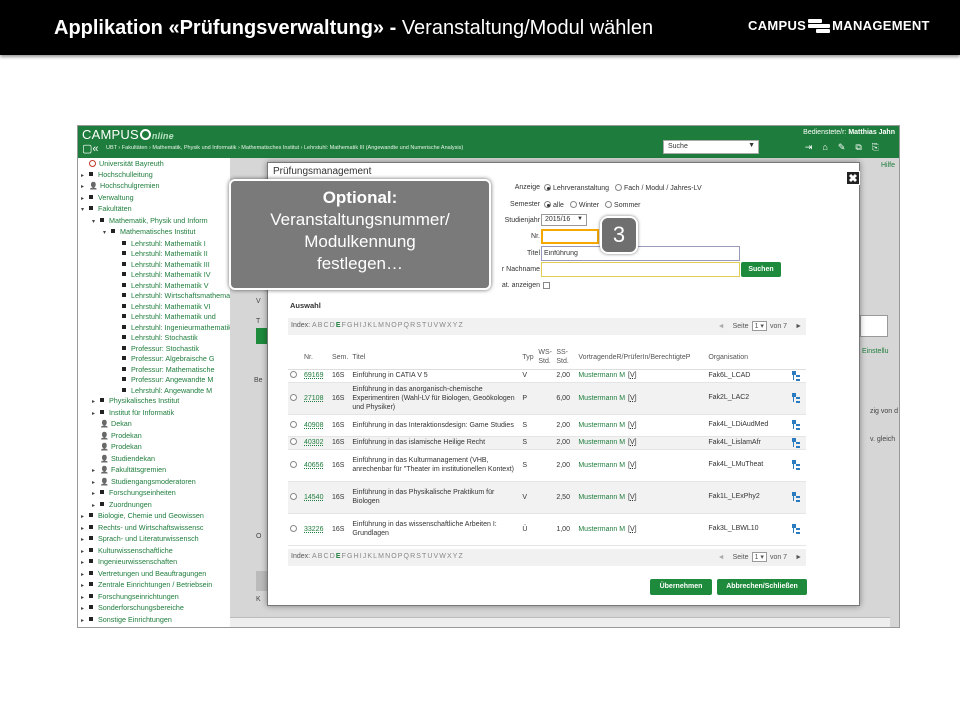 The width and height of the screenshot is (960, 720). Describe the element at coordinates (313, 497) in the screenshot. I see `row-nr: 14540` at that location.